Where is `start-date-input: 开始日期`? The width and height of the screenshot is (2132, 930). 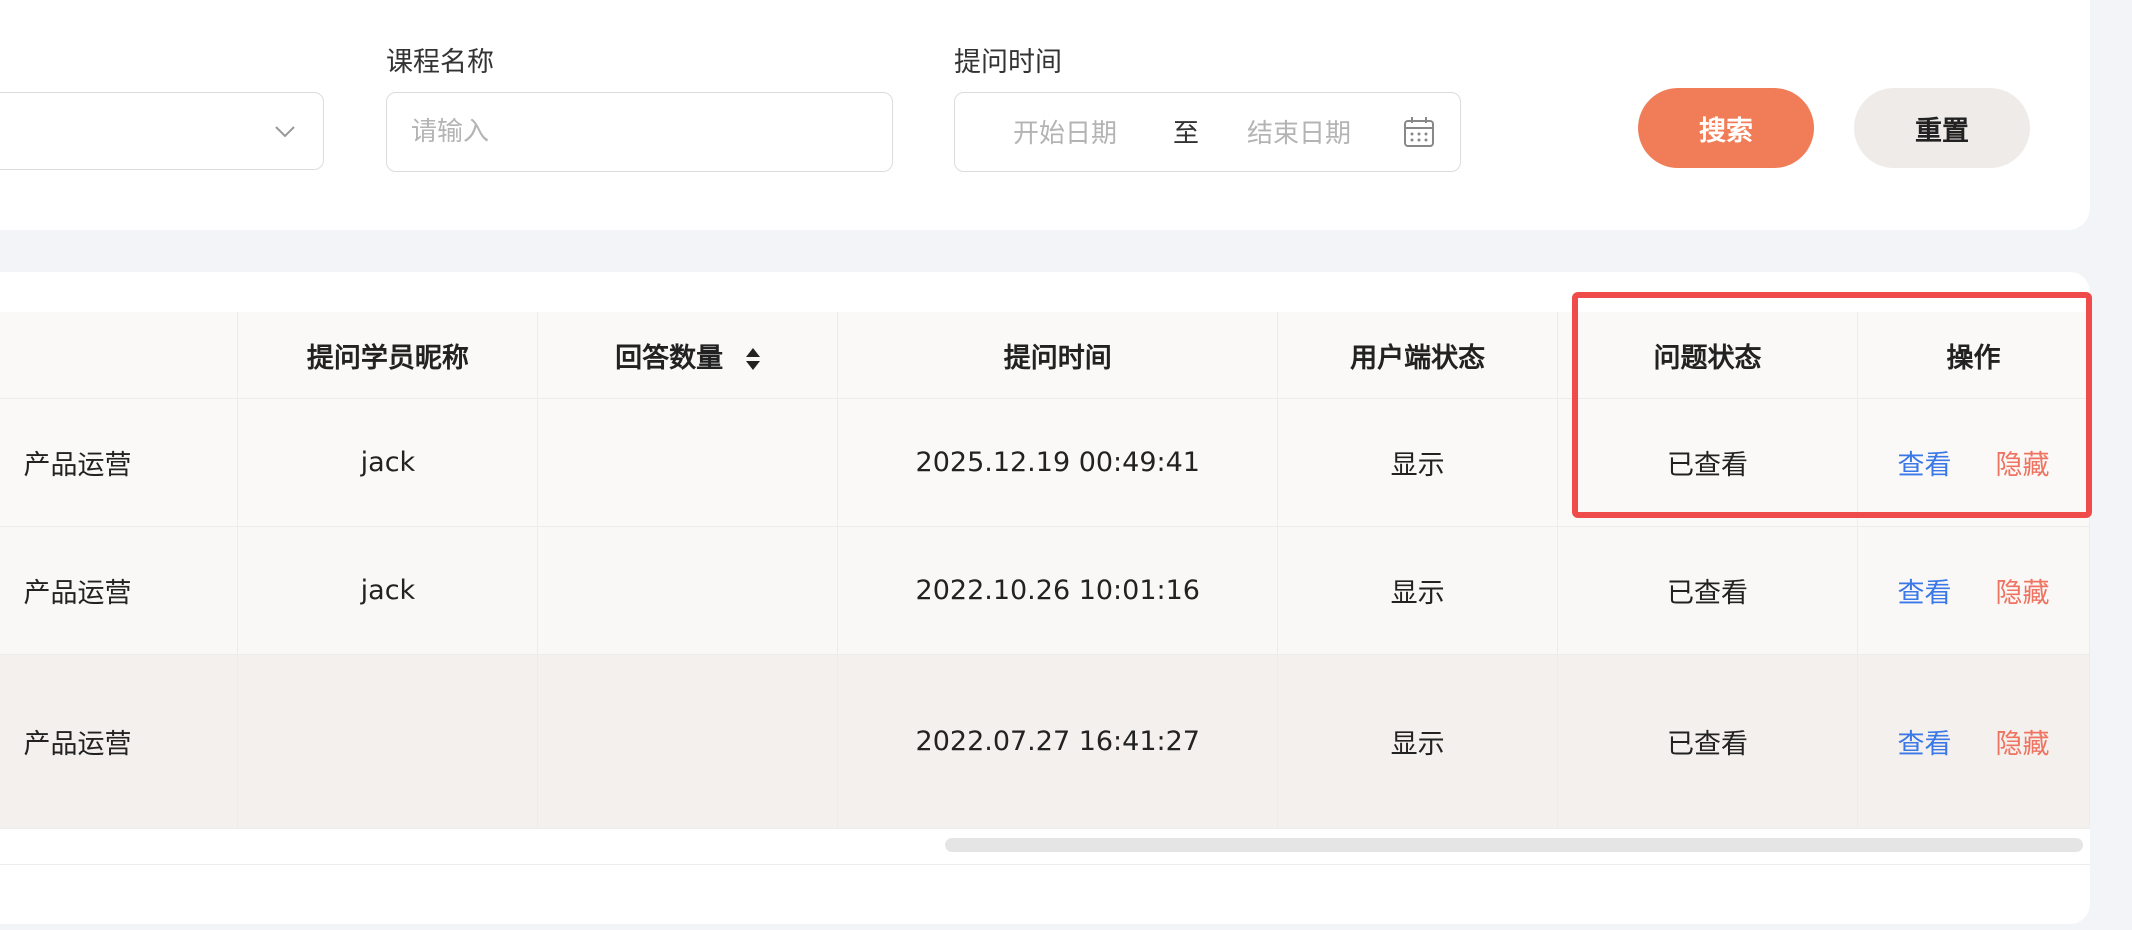
start-date-input: 开始日期 is located at coordinates (1065, 131).